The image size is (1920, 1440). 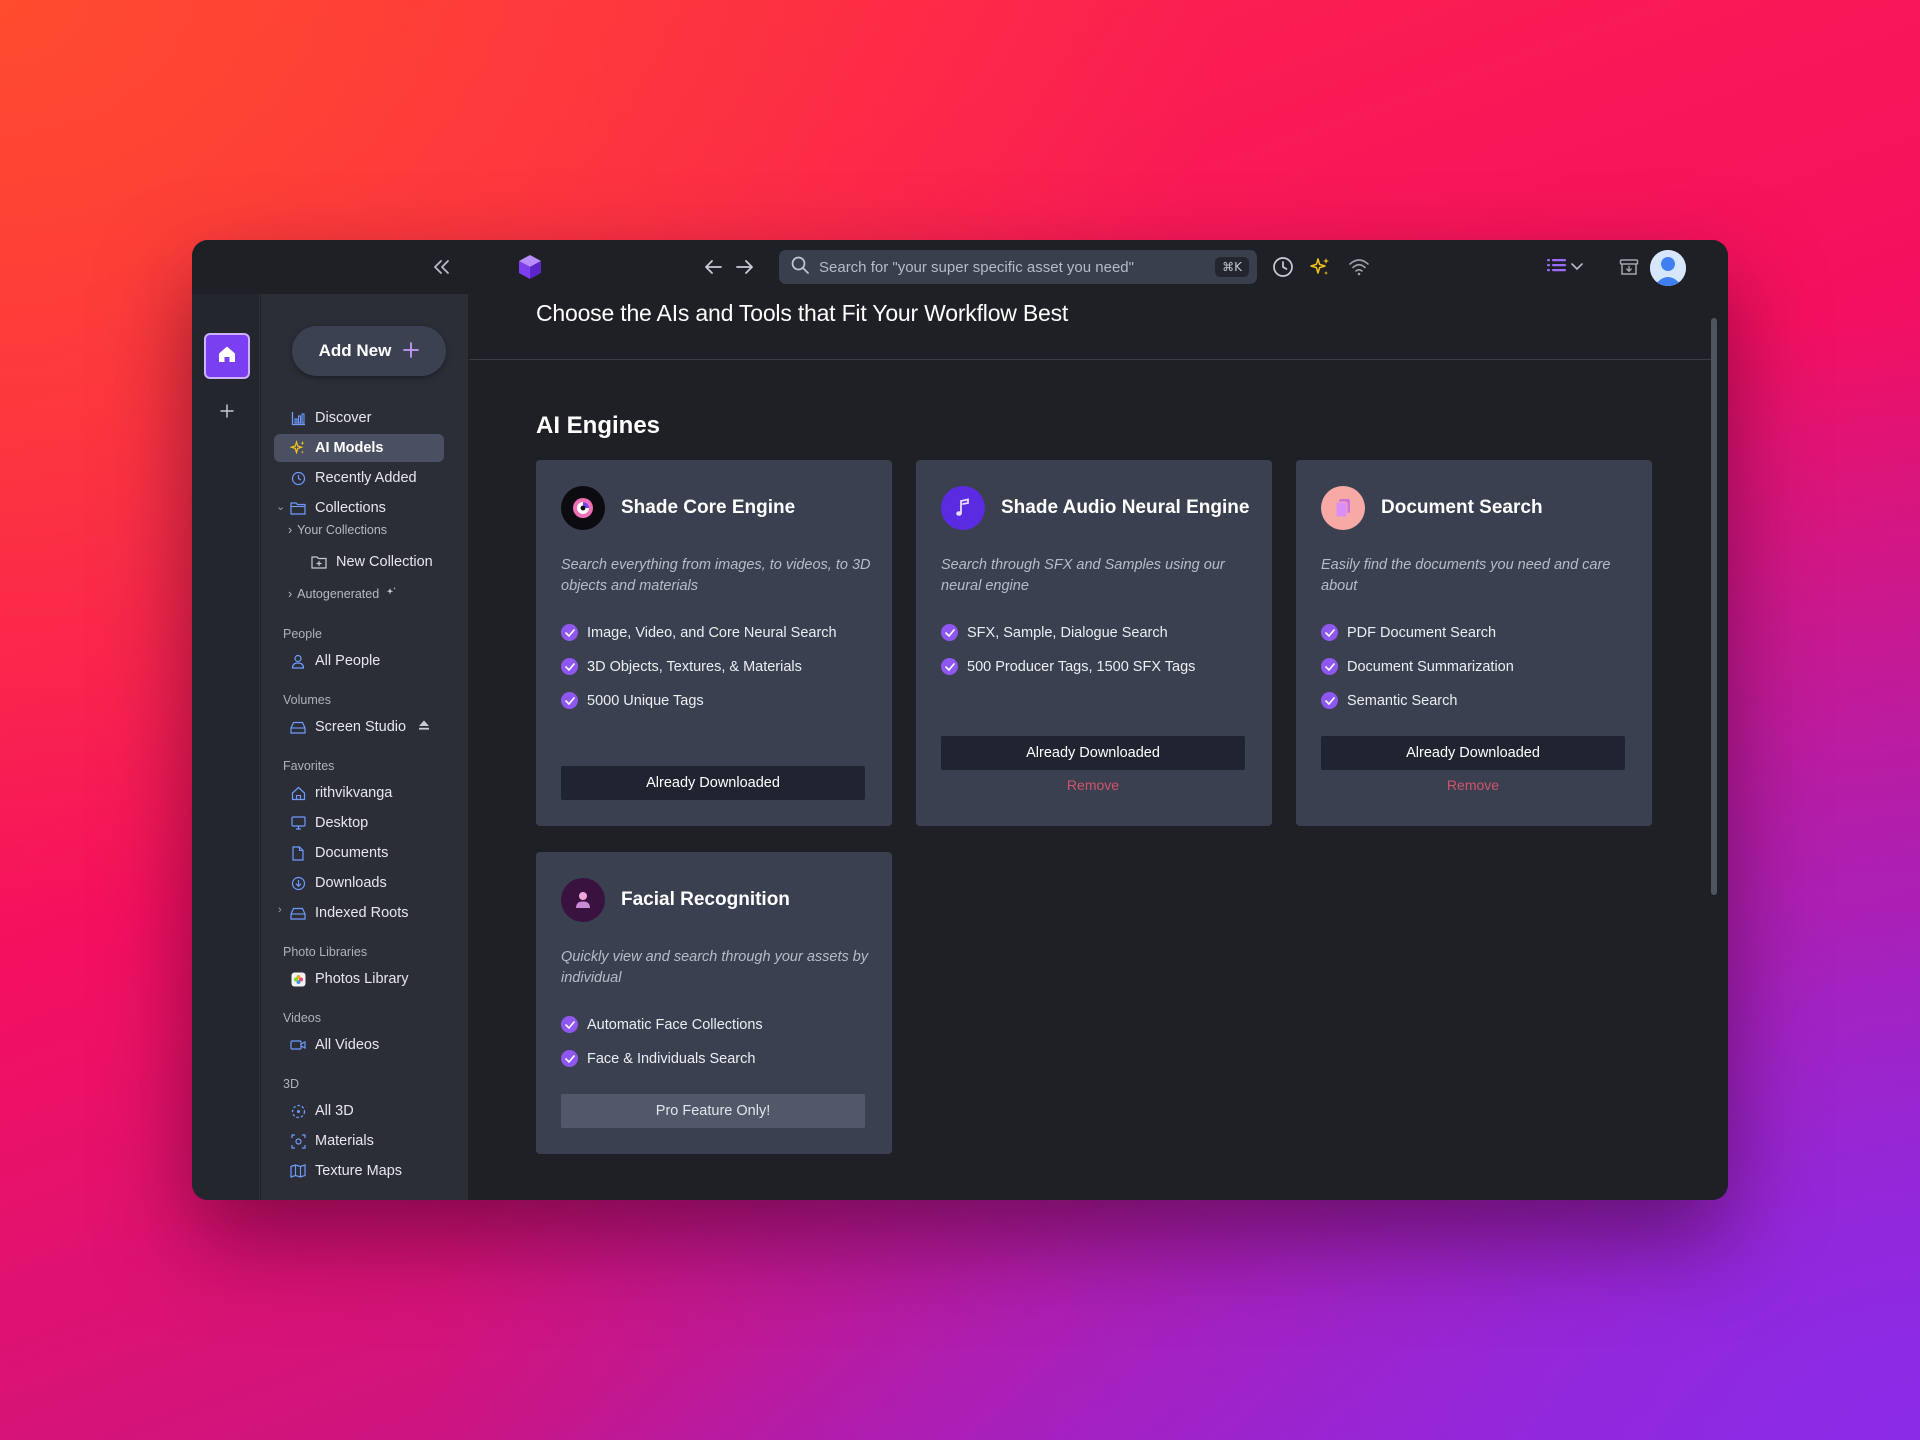 What do you see at coordinates (348, 661) in the screenshot?
I see `sidebar-item-label: All People` at bounding box center [348, 661].